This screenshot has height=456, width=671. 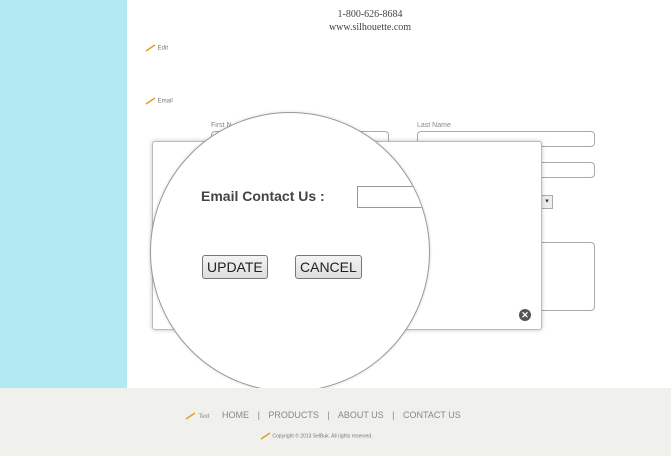 What do you see at coordinates (165, 101) in the screenshot?
I see `email-edit-label: Email` at bounding box center [165, 101].